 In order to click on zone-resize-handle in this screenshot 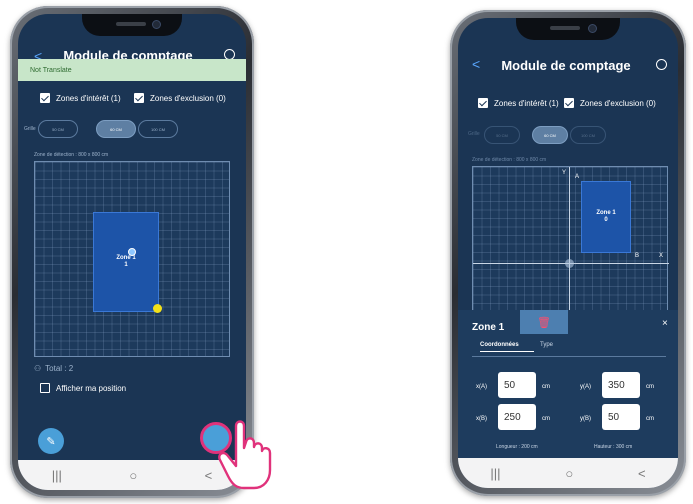, I will do `click(157, 308)`.